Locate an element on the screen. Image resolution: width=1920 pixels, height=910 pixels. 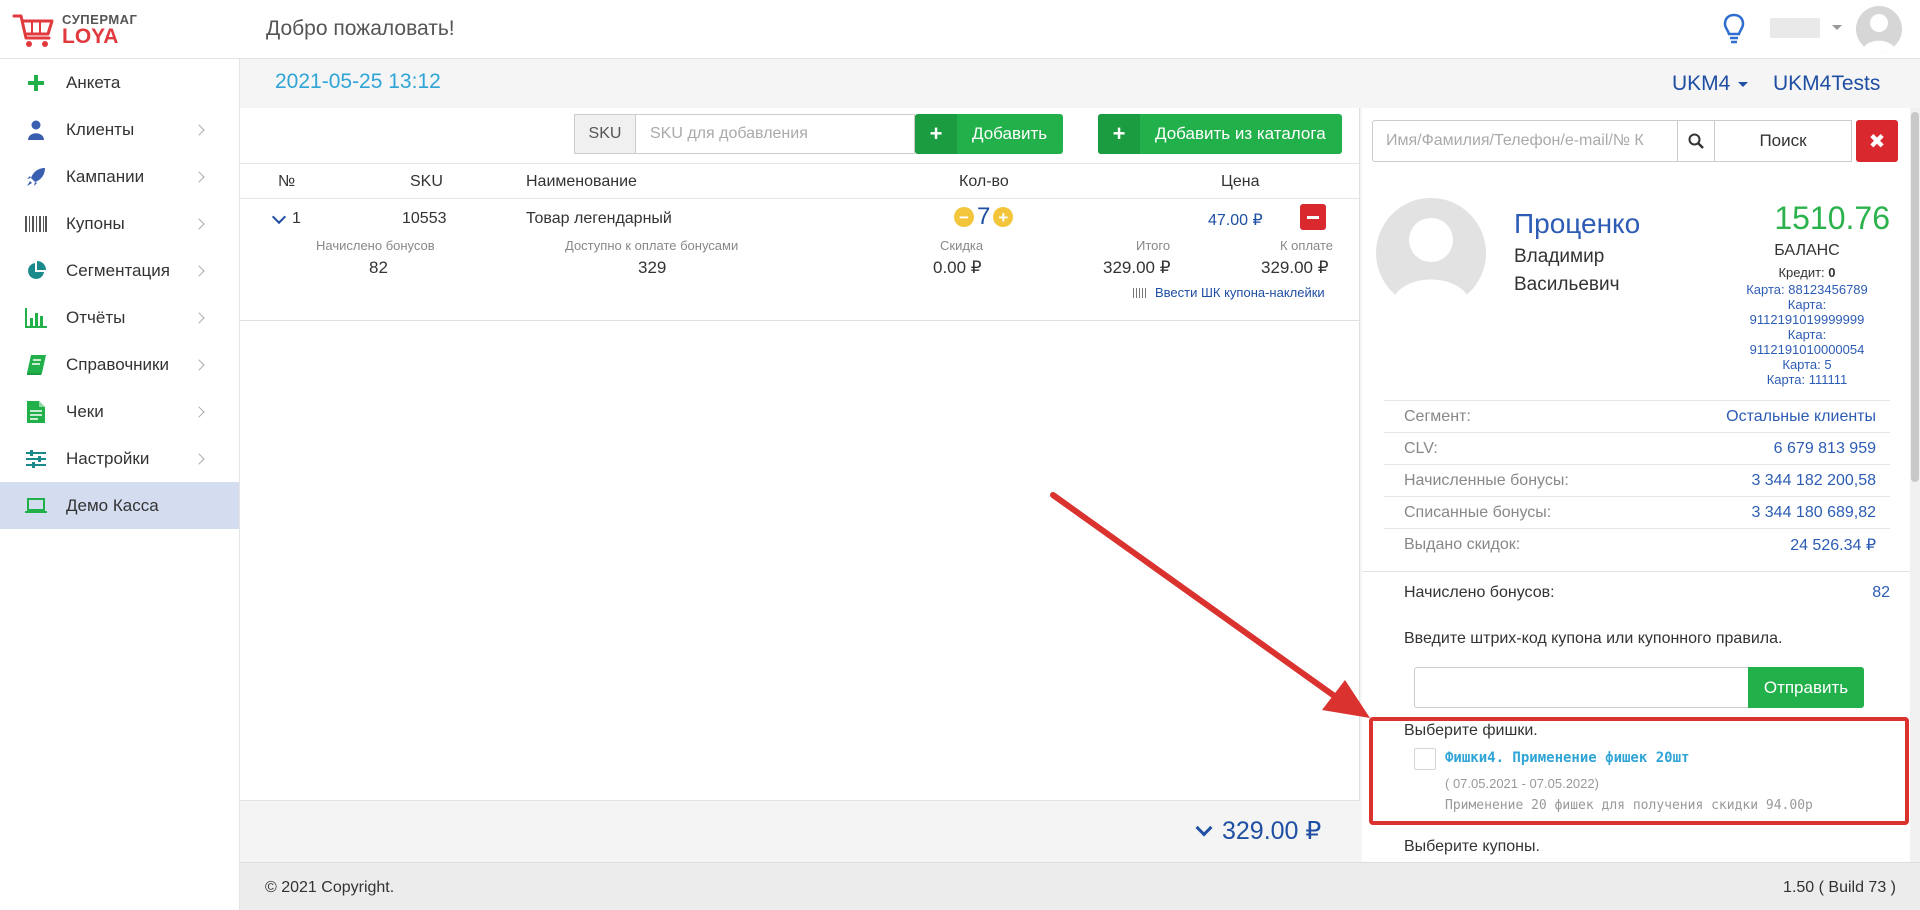
scrollbar is located at coordinates (1915, 485).